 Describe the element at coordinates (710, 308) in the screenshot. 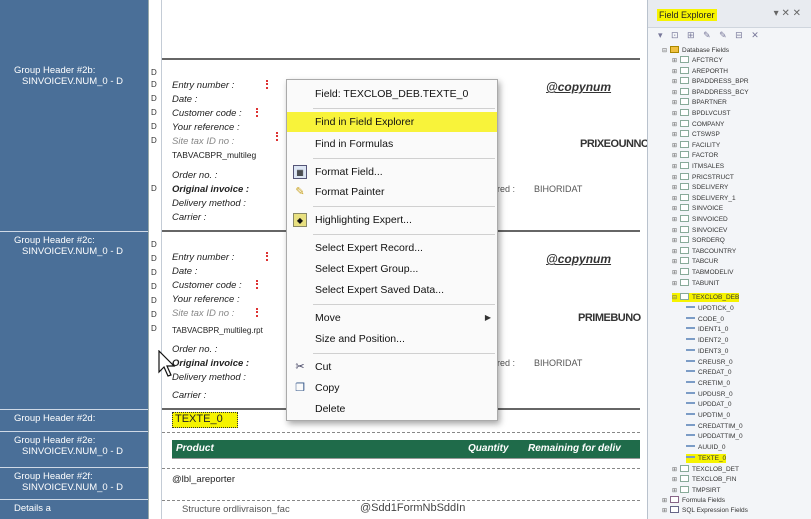

I see `tree-node-field: UPDTICK_0` at that location.